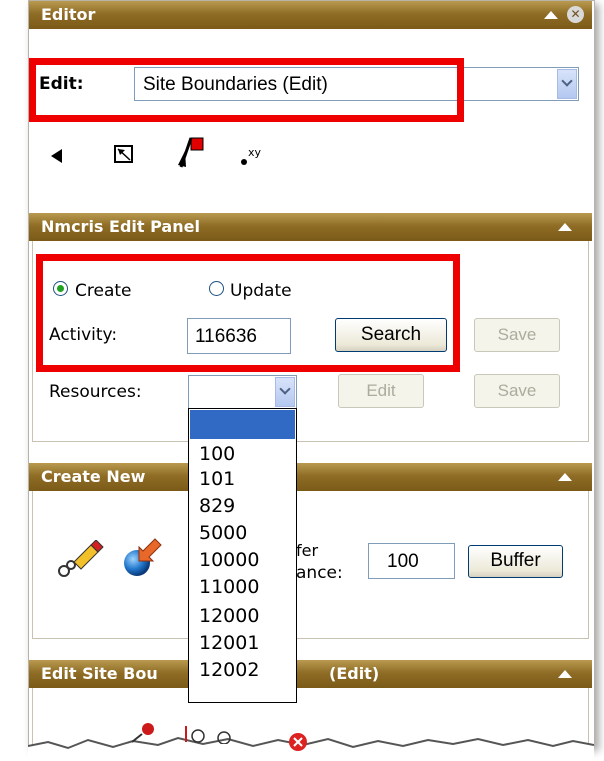  I want to click on resources-label: Resources:, so click(95, 392).